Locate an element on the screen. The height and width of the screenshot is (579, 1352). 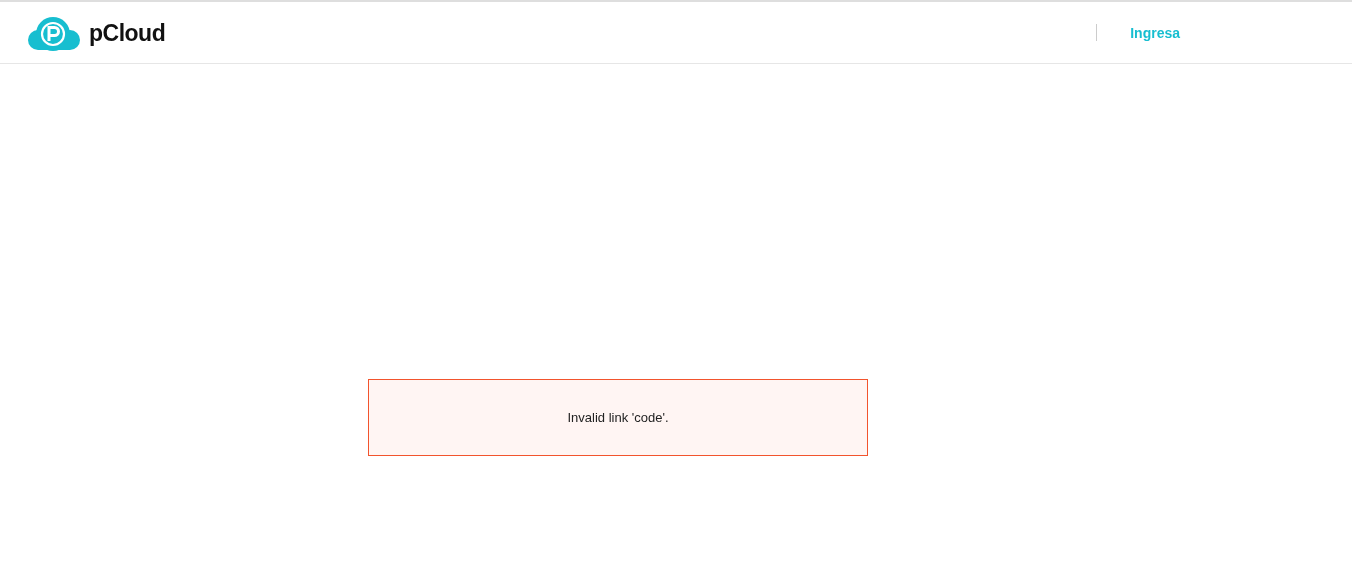
cloud-logo-icon is located at coordinates (54, 33).